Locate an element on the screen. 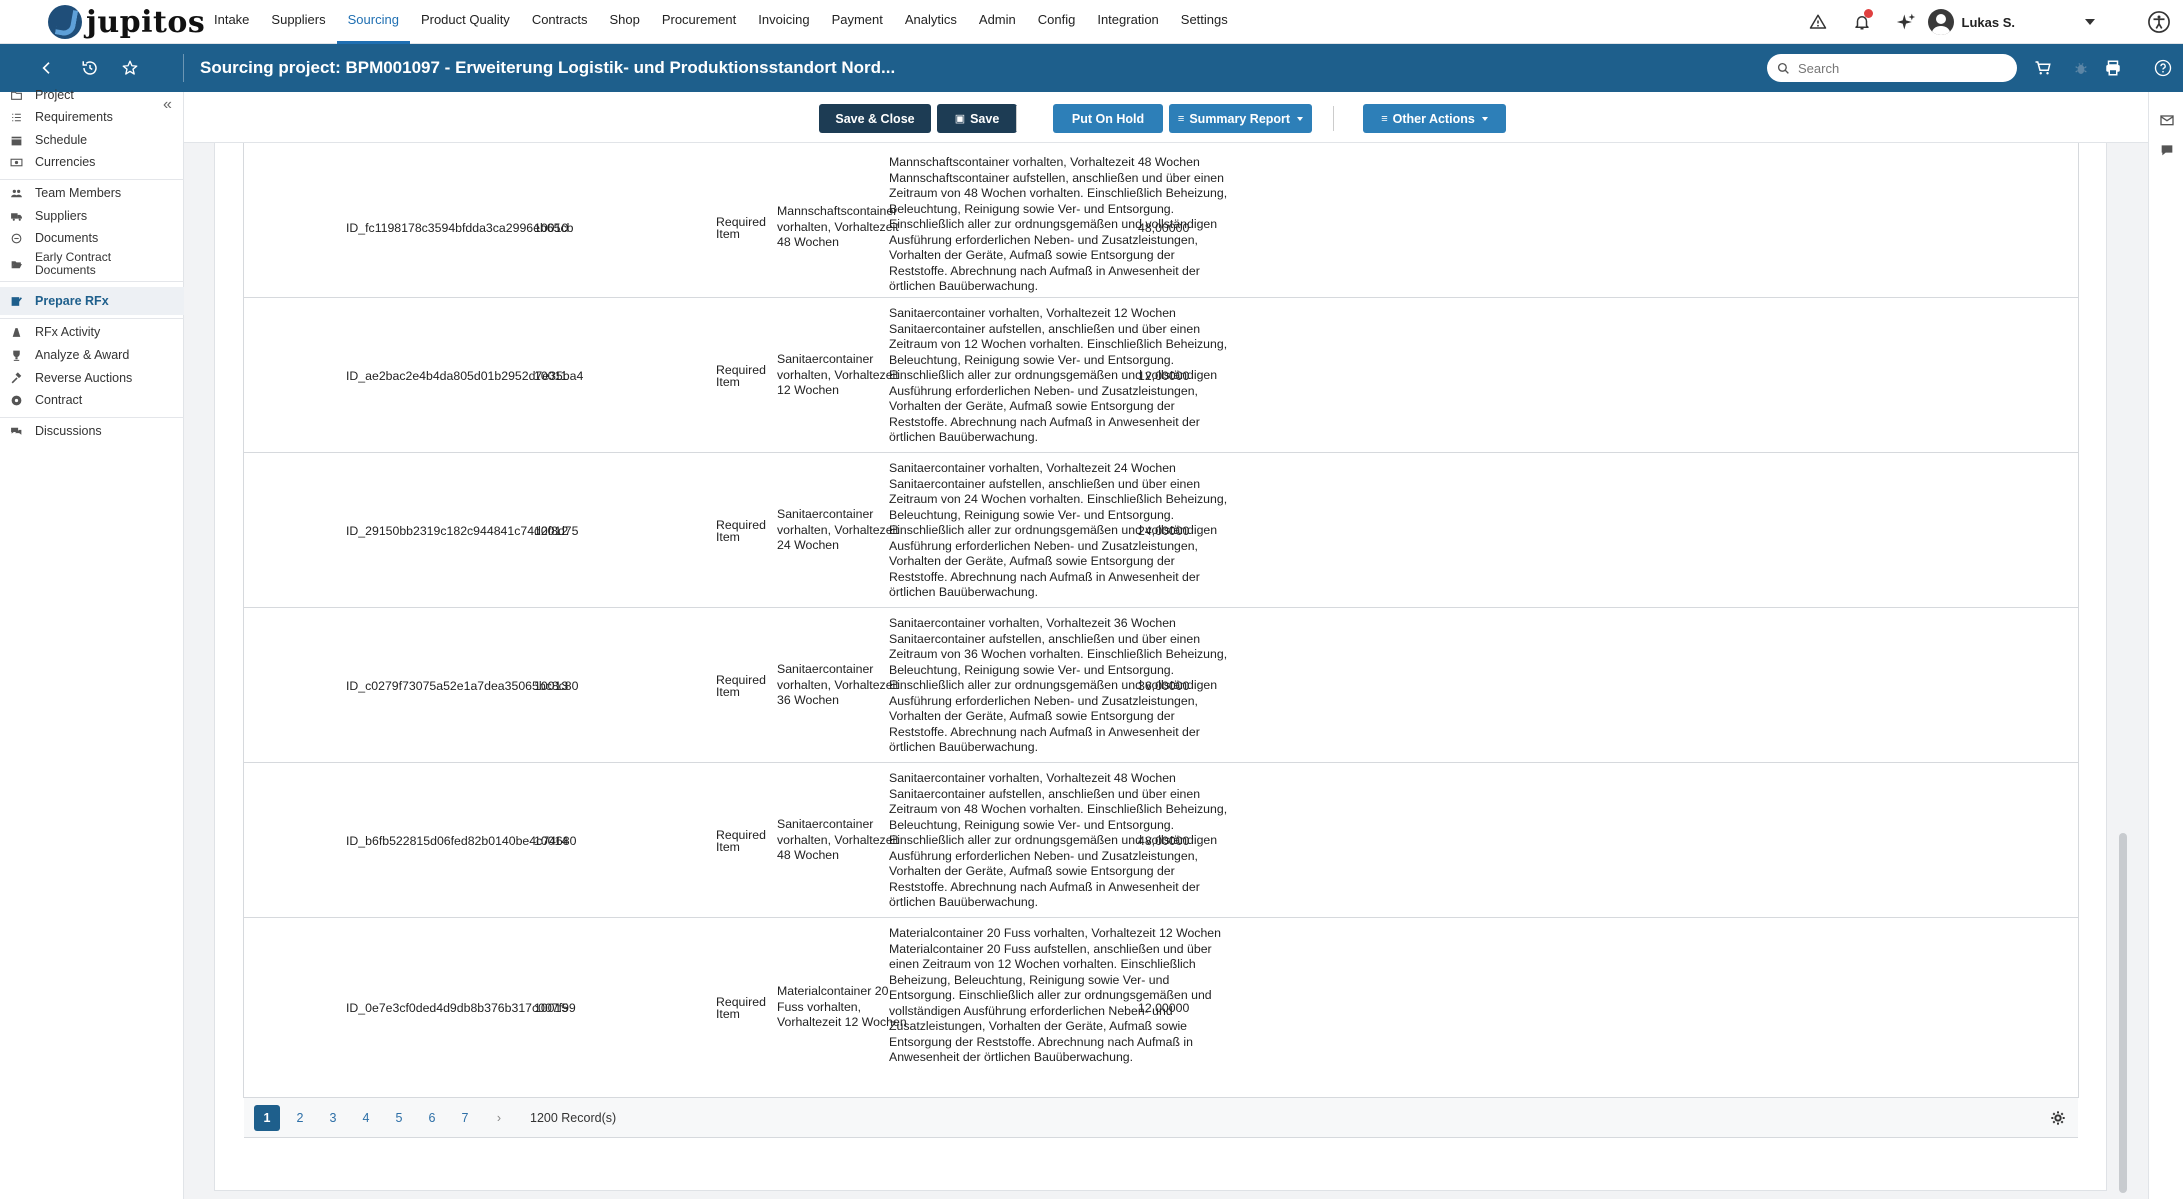  nav-link-sourcing: Sourcing is located at coordinates (373, 22).